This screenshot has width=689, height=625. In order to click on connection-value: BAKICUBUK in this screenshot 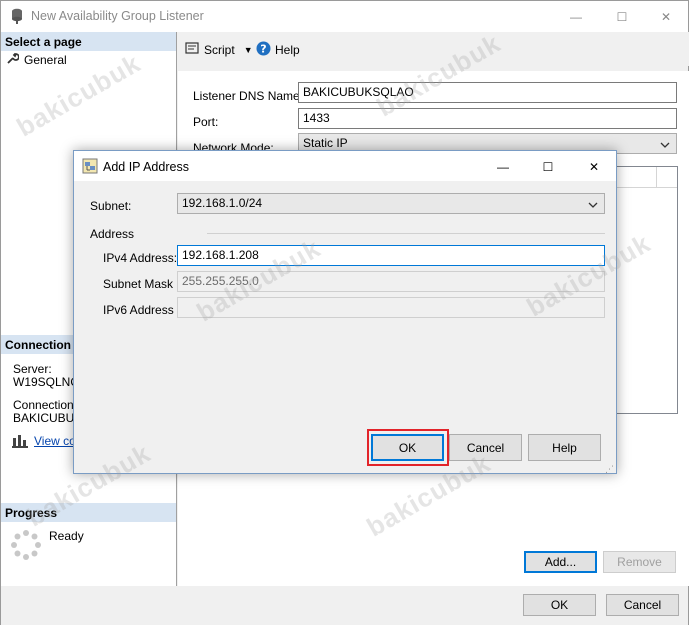, I will do `click(48, 418)`.